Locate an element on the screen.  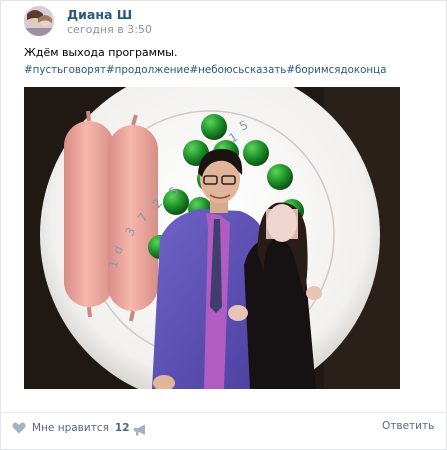
post-time: сегодня в 3:50 is located at coordinates (111, 29).